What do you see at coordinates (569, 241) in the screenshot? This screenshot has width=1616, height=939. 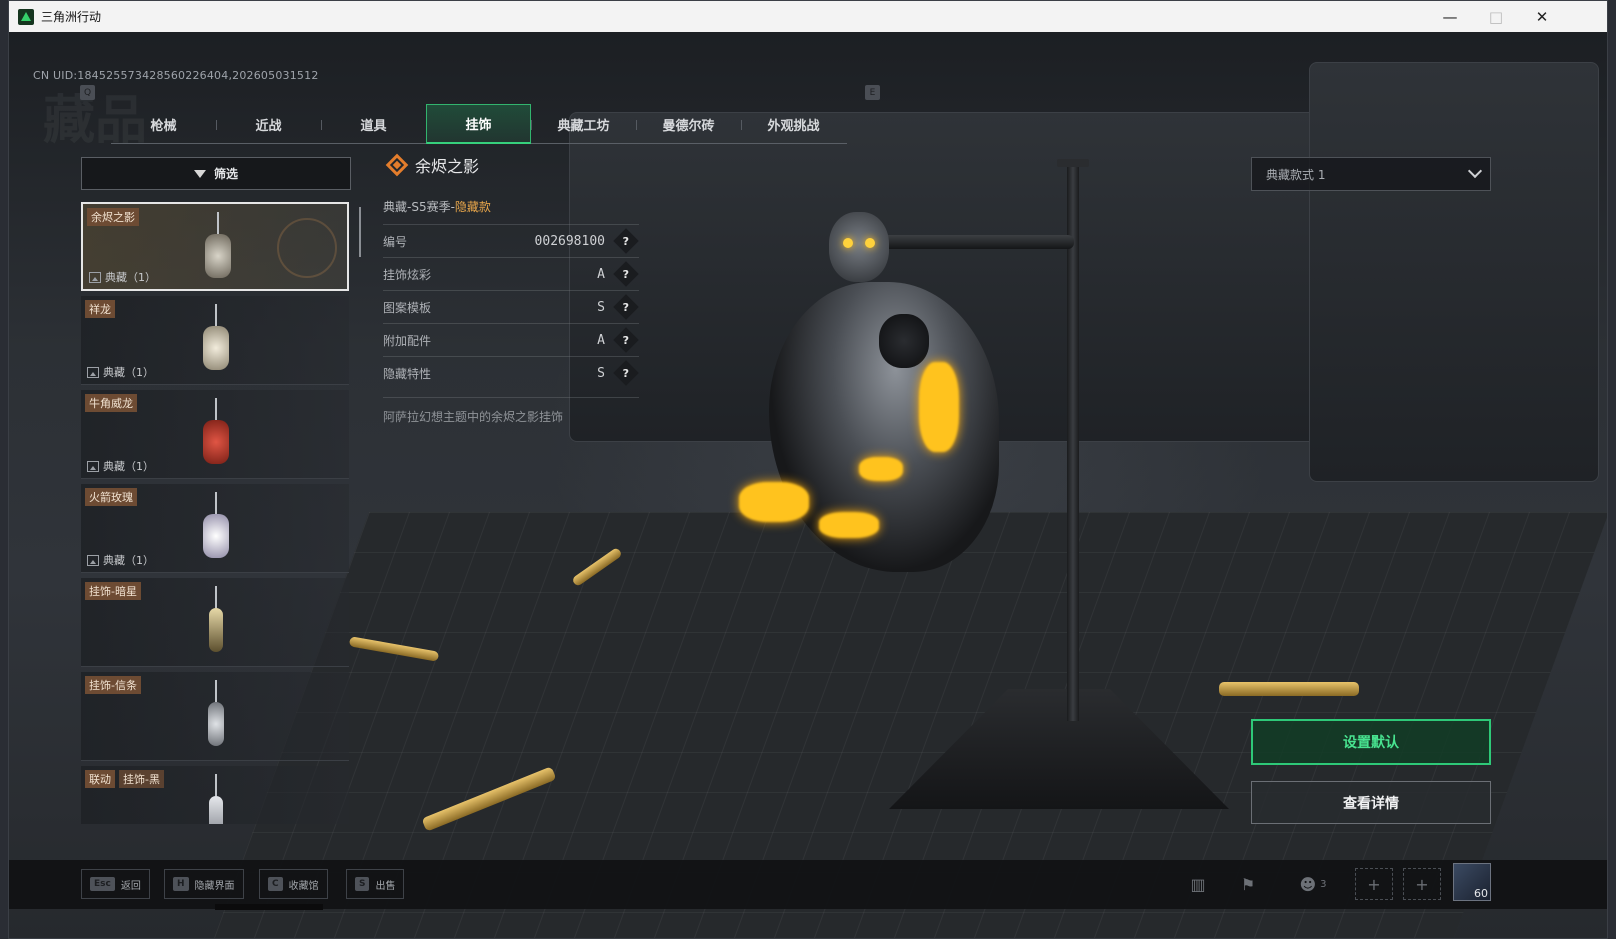 I see `attr-value: 002698100` at bounding box center [569, 241].